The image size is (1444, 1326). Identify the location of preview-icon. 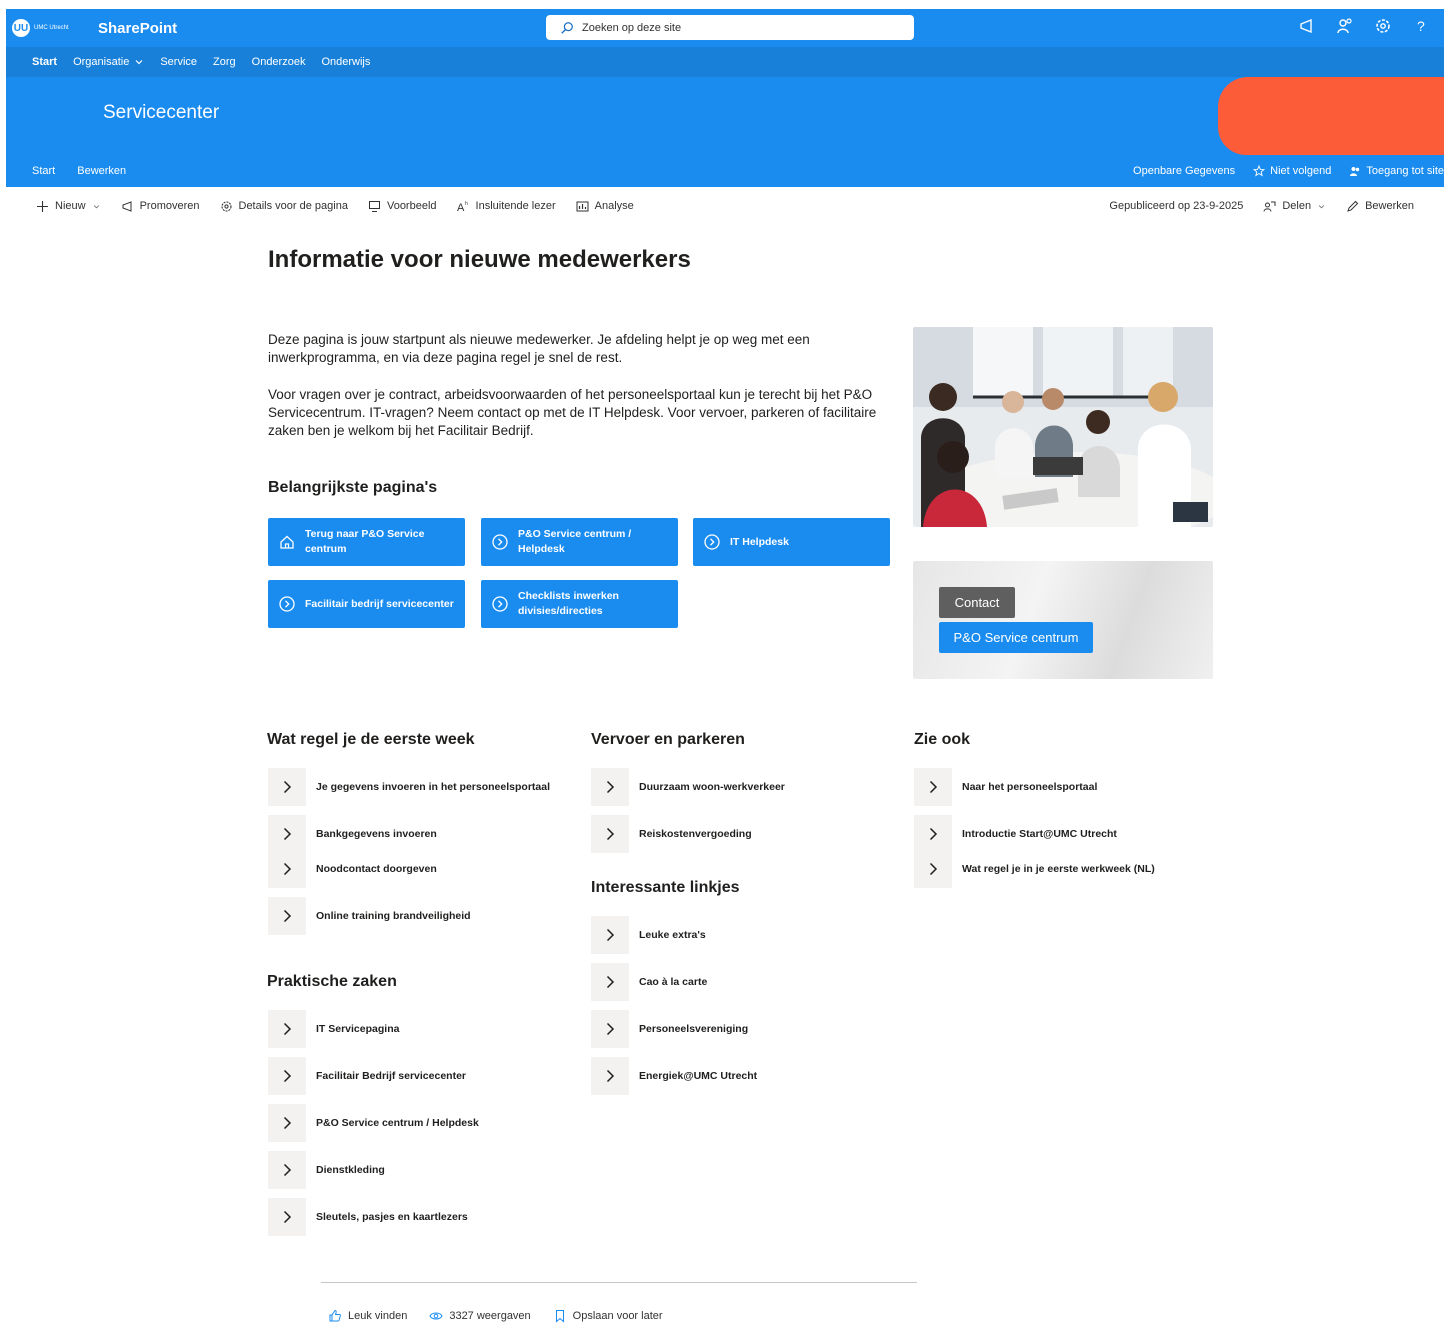
(374, 206).